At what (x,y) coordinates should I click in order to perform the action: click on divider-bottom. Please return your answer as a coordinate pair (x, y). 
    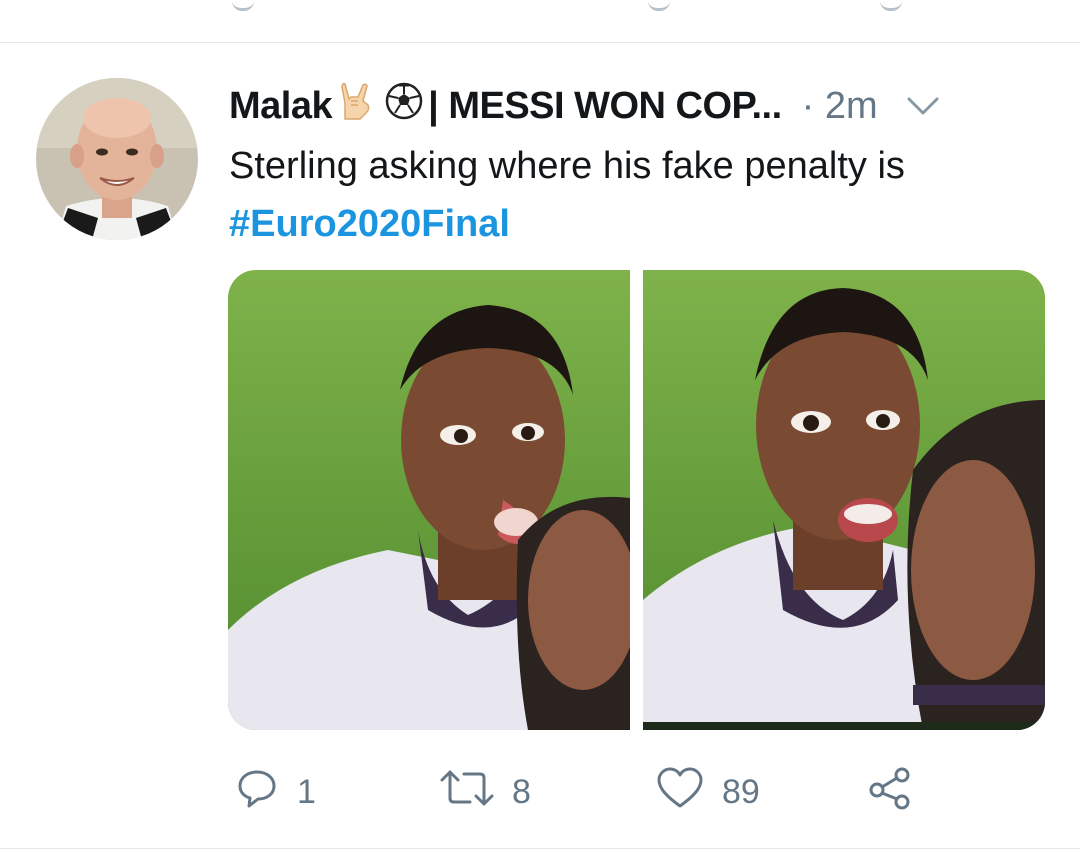
    Looking at the image, I should click on (540, 848).